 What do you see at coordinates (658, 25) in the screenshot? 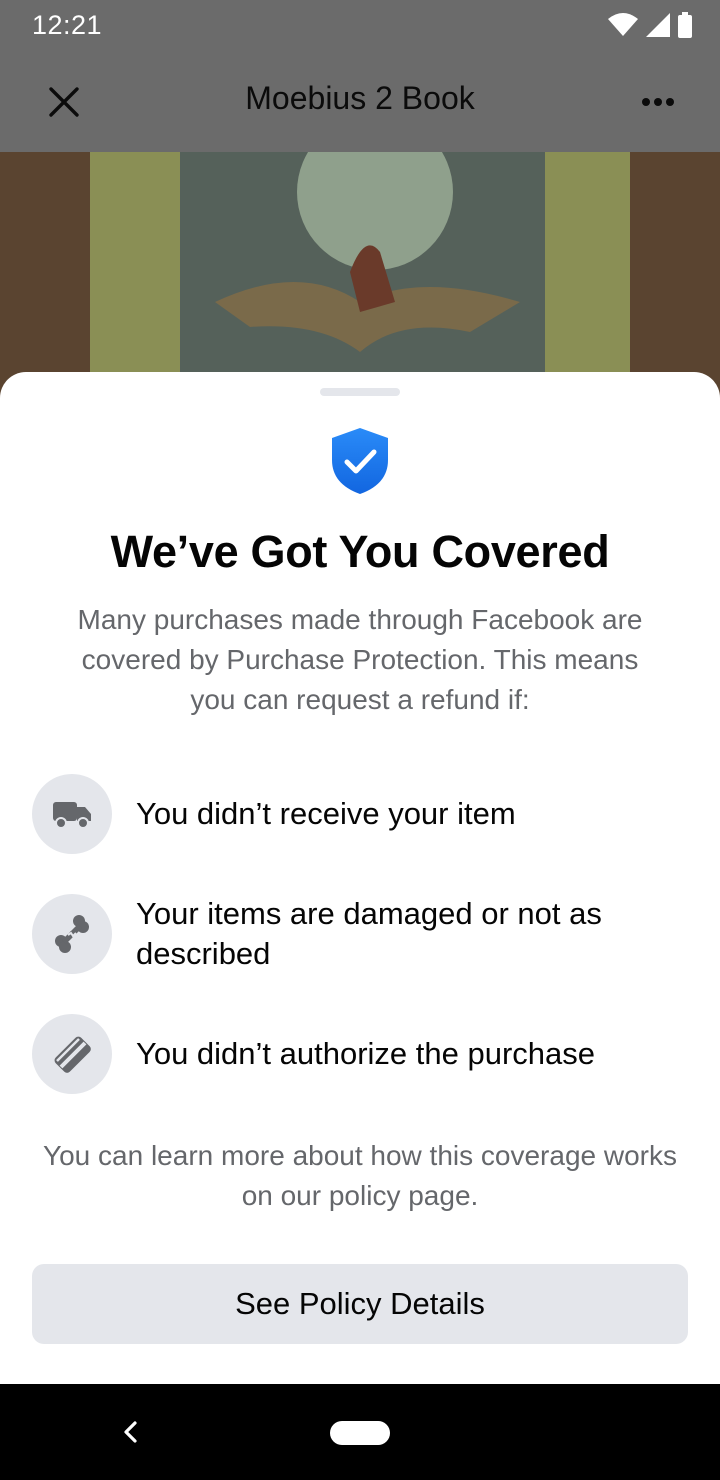
I see `cellular-signal-icon` at bounding box center [658, 25].